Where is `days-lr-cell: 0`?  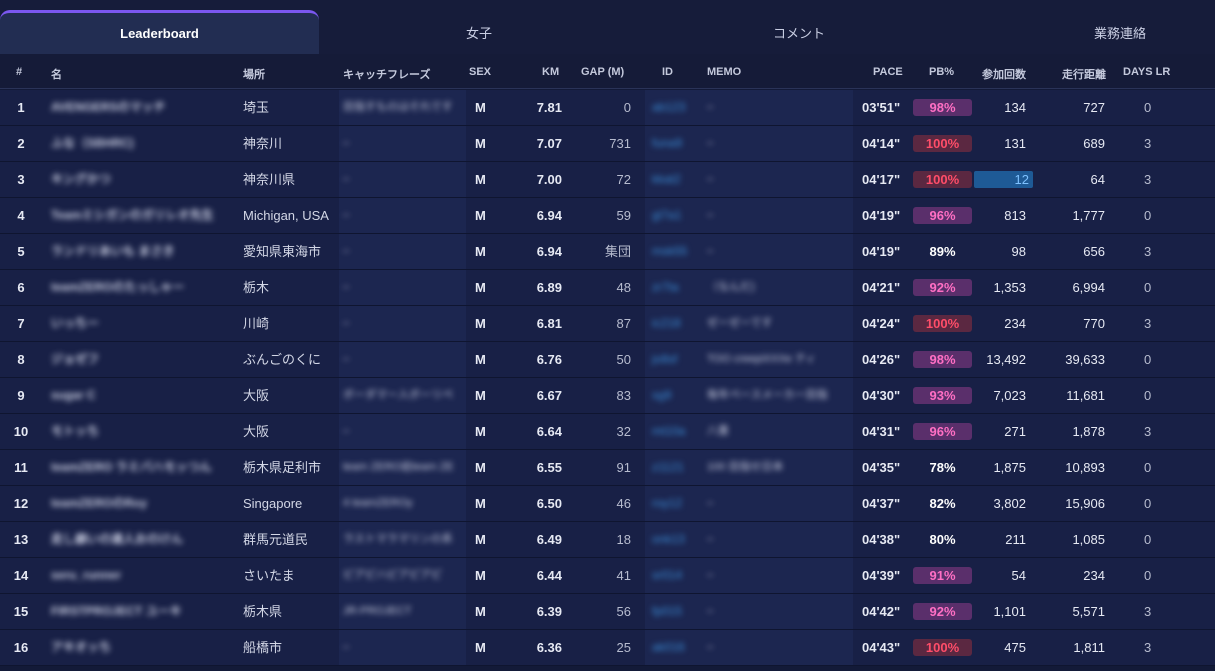
days-lr-cell: 0 is located at coordinates (1148, 359).